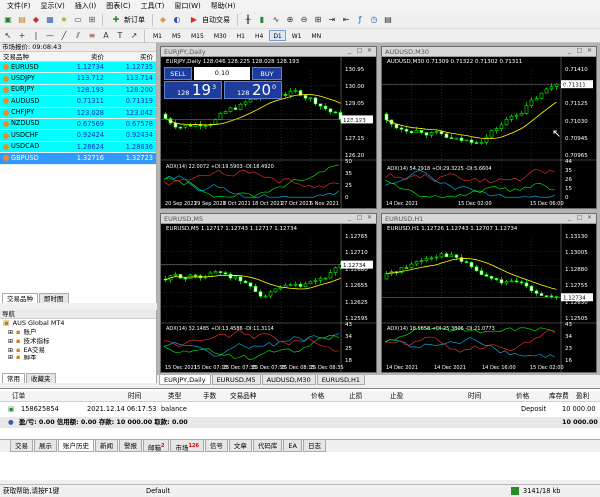  I want to click on timeframe-h1: H1, so click(241, 35).